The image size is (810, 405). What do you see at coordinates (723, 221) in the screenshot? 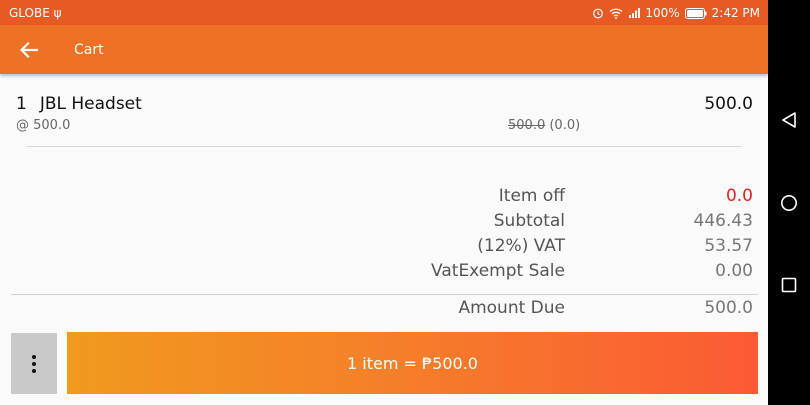
I see `subtotal-value: 446.43` at bounding box center [723, 221].